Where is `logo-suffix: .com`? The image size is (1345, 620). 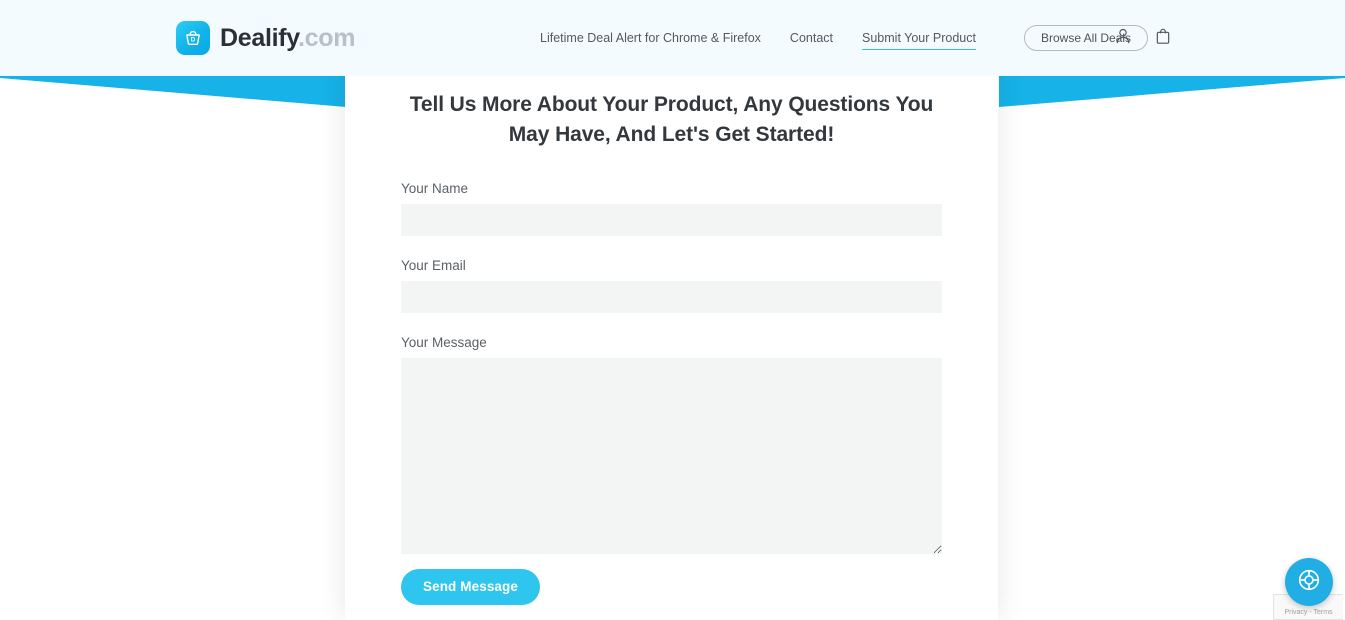 logo-suffix: .com is located at coordinates (327, 37).